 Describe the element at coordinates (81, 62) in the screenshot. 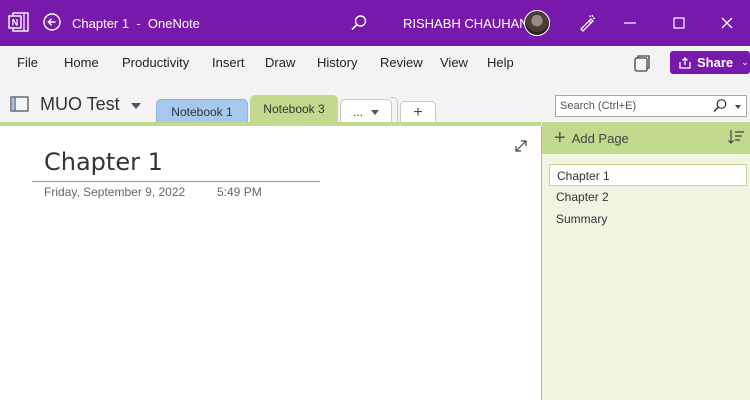

I see `menu-home: Home` at that location.